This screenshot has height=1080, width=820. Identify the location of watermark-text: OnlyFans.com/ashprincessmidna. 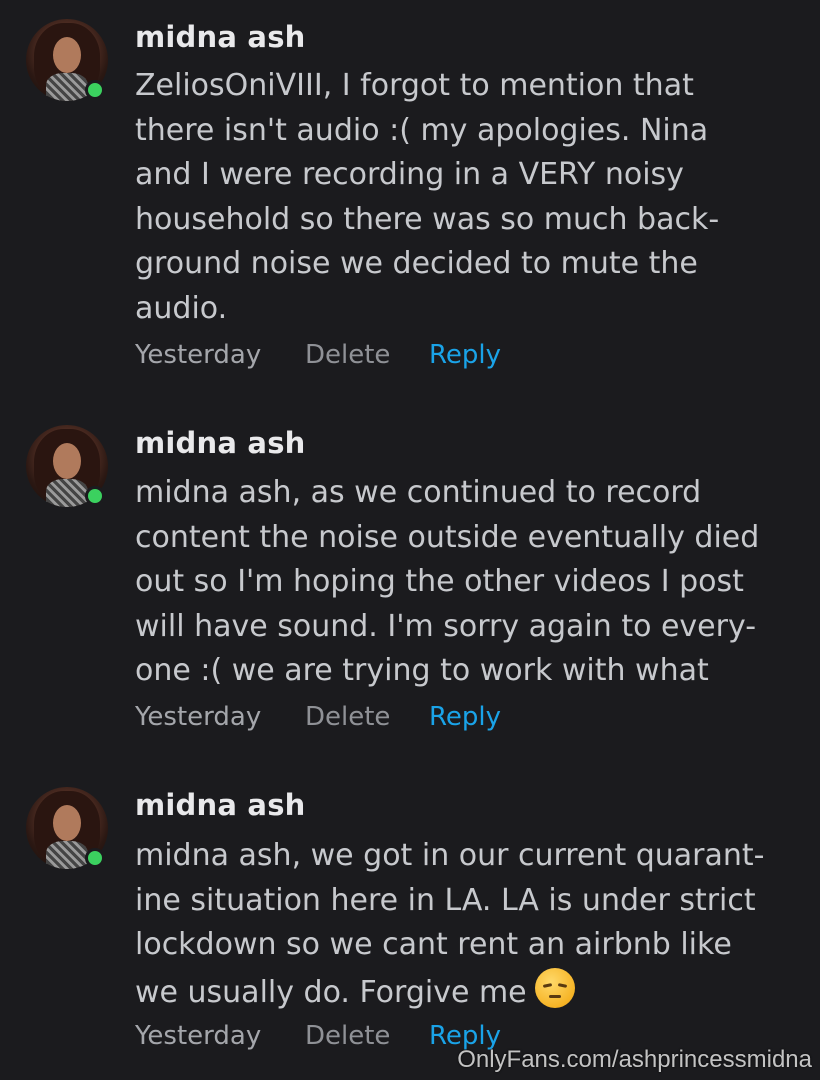
(634, 1059).